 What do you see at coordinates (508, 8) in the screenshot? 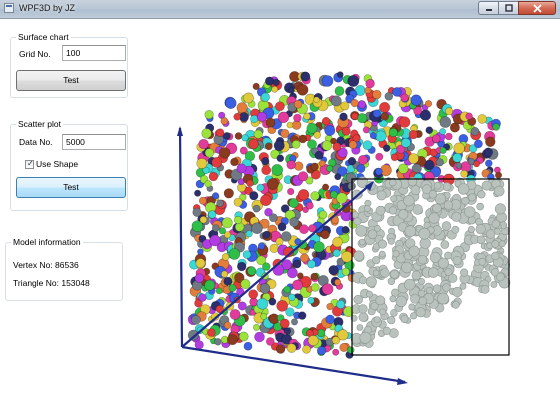
I see `maximize-button` at bounding box center [508, 8].